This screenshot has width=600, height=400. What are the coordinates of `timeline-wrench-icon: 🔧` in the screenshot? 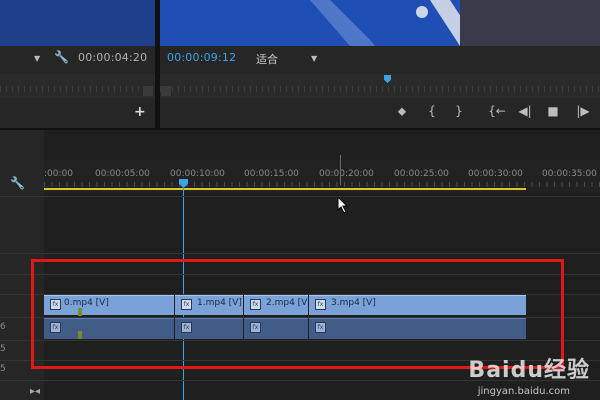 It's located at (17, 183).